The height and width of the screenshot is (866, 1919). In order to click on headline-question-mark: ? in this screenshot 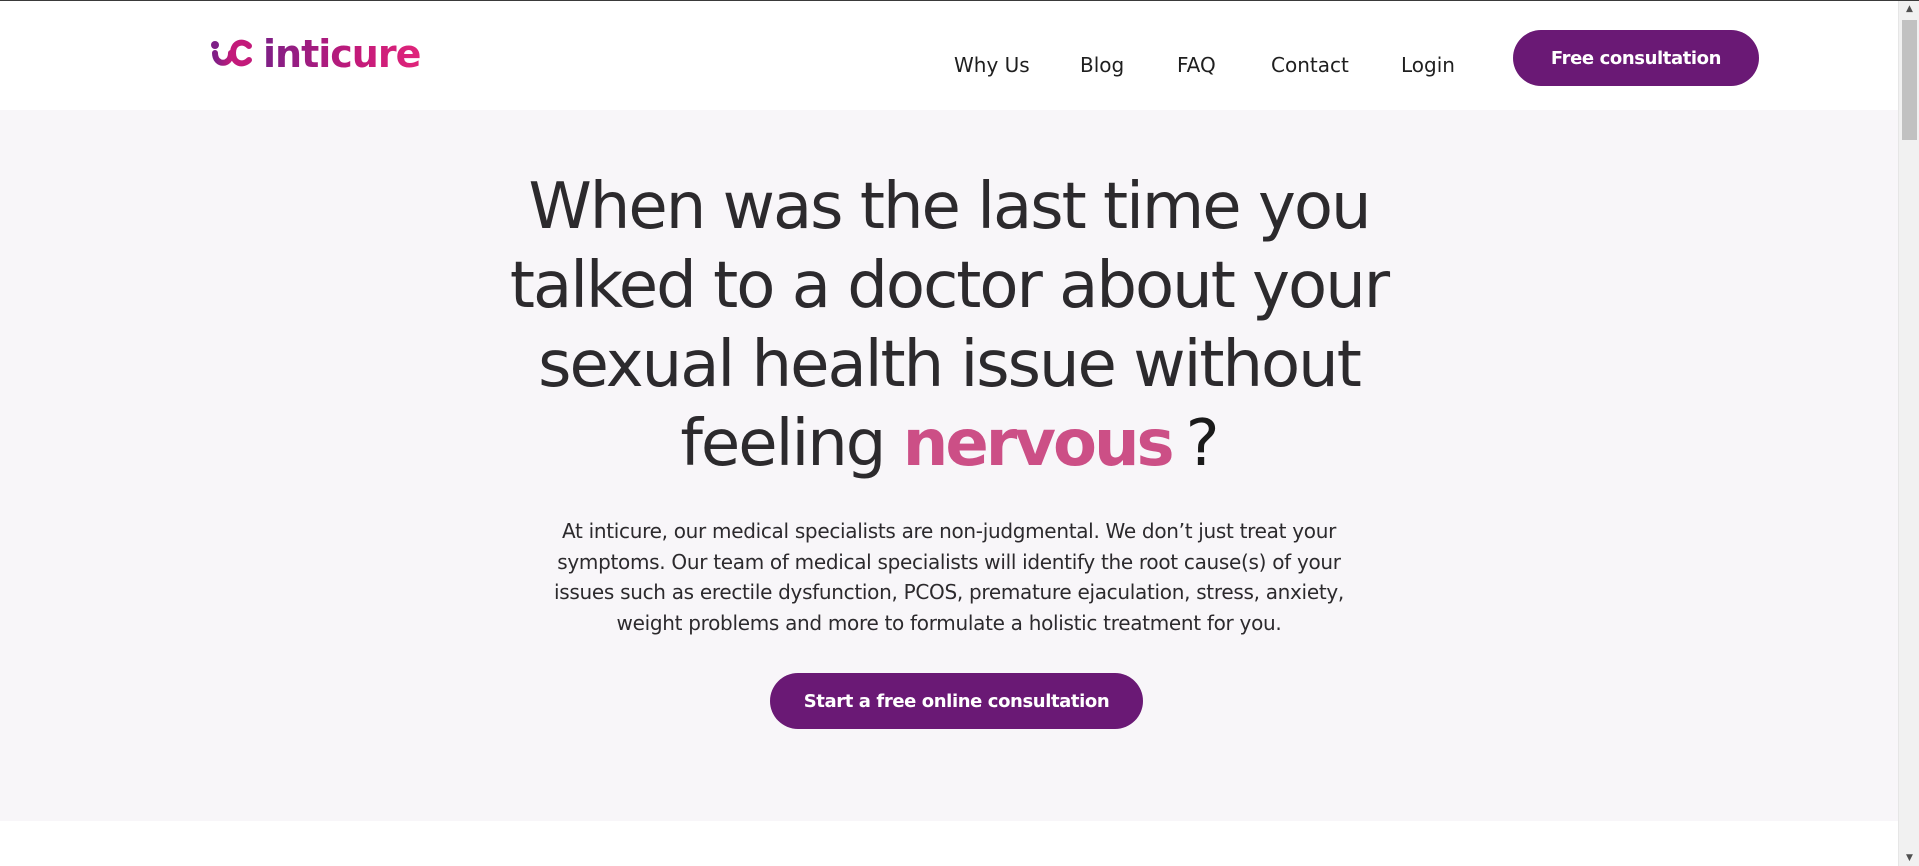, I will do `click(1202, 444)`.